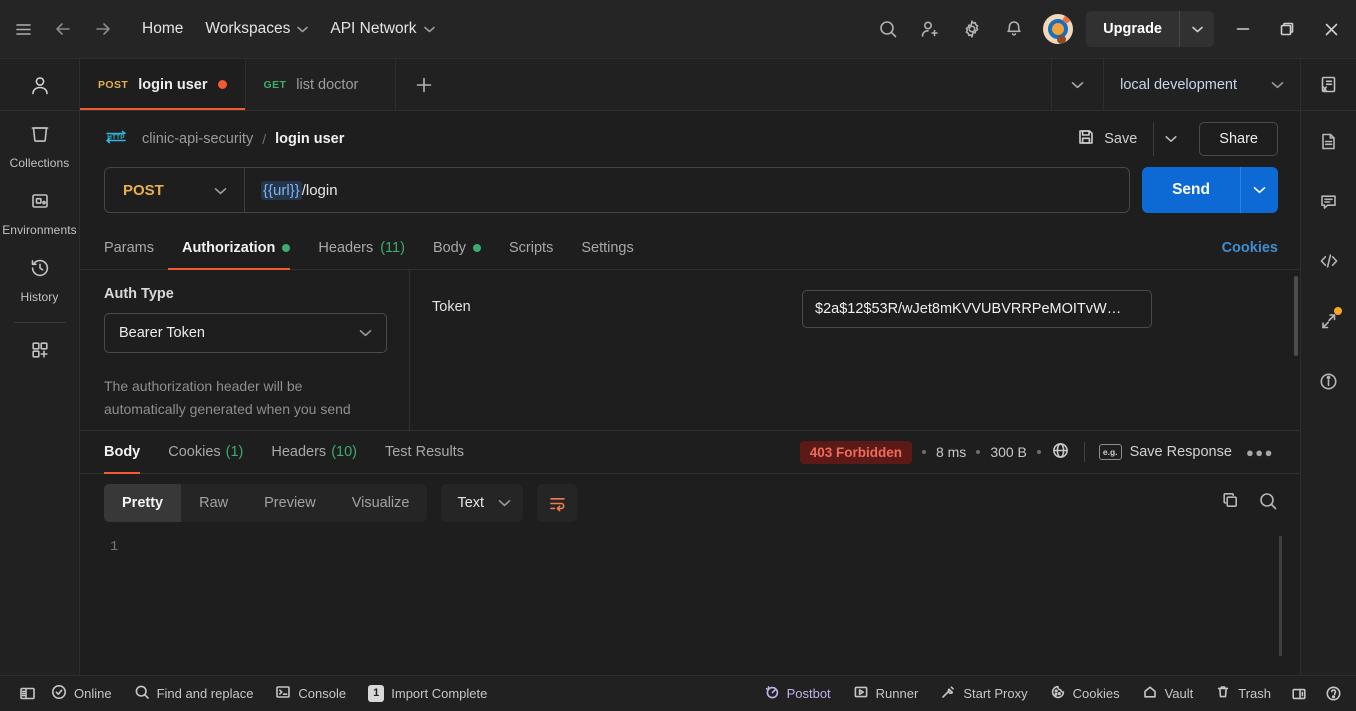 Image resolution: width=1356 pixels, height=711 pixels. Describe the element at coordinates (930, 29) in the screenshot. I see `invite-user-icon` at that location.